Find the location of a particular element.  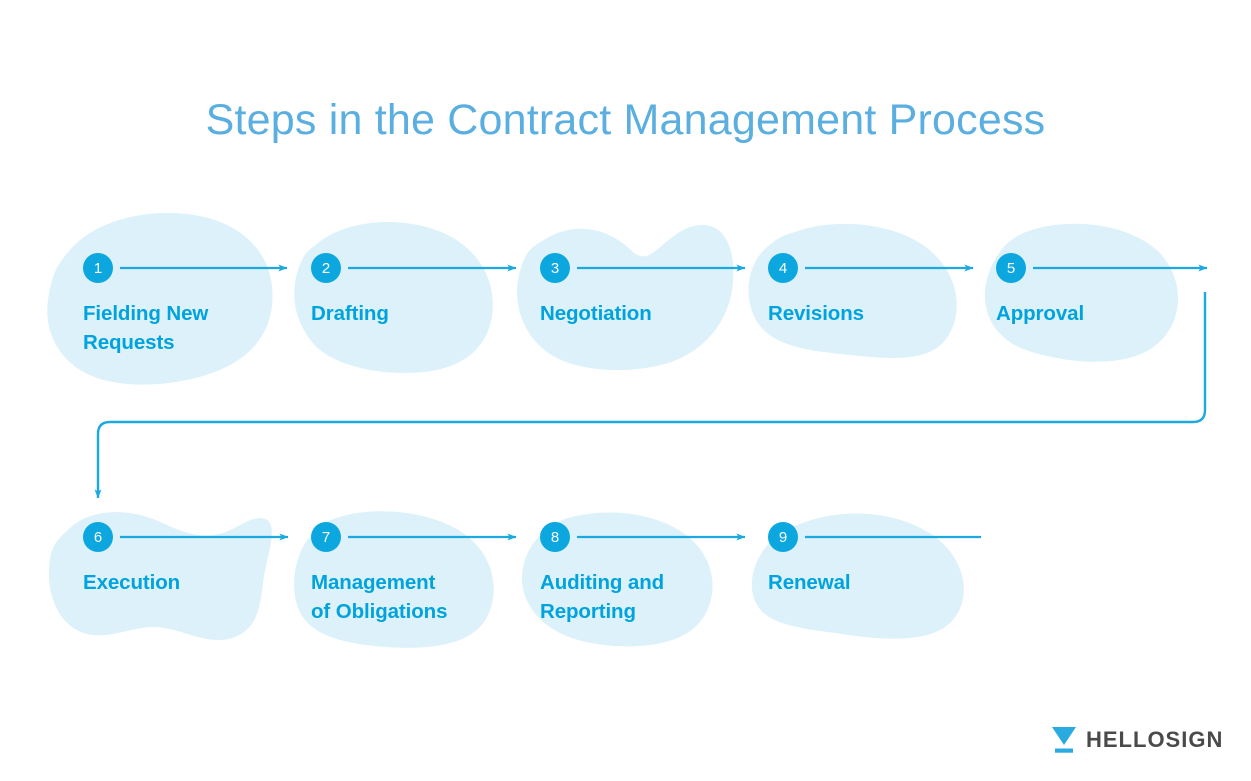

step-number-badge-1: 1 is located at coordinates (98, 268).